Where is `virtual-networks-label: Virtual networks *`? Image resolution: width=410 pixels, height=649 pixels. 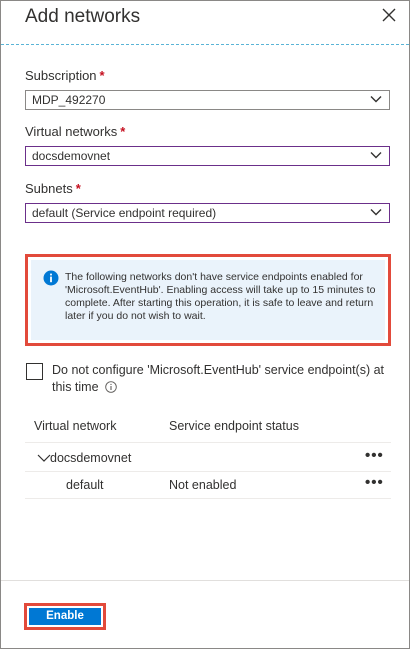 virtual-networks-label: Virtual networks * is located at coordinates (75, 131).